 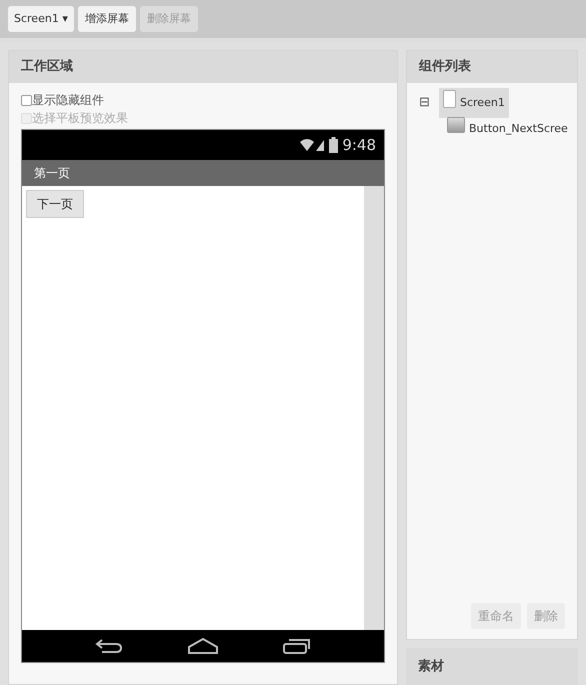 What do you see at coordinates (492, 67) in the screenshot?
I see `panel-header: 组件列表` at bounding box center [492, 67].